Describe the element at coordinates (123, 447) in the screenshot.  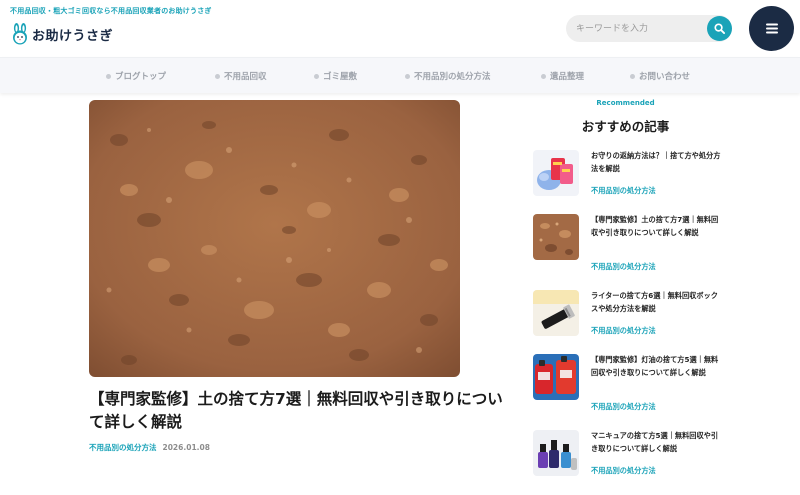
I see `article-category: 不用品別の処分方法` at that location.